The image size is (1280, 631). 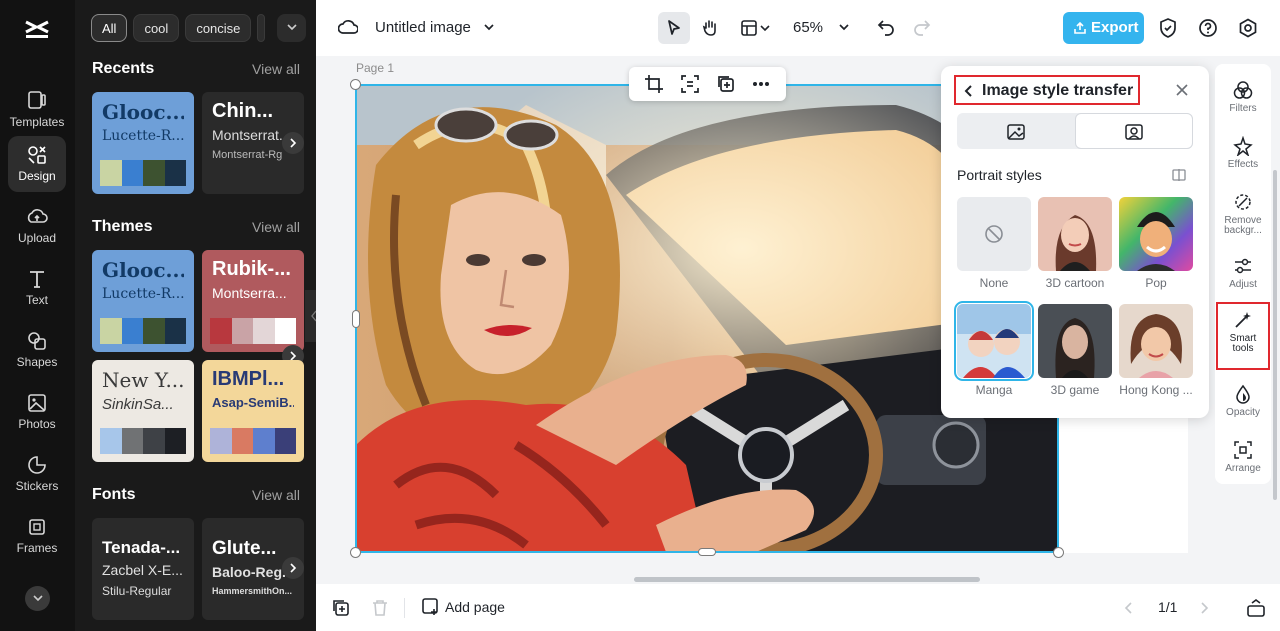 What do you see at coordinates (37, 598) in the screenshot?
I see `rail-collapse-button` at bounding box center [37, 598].